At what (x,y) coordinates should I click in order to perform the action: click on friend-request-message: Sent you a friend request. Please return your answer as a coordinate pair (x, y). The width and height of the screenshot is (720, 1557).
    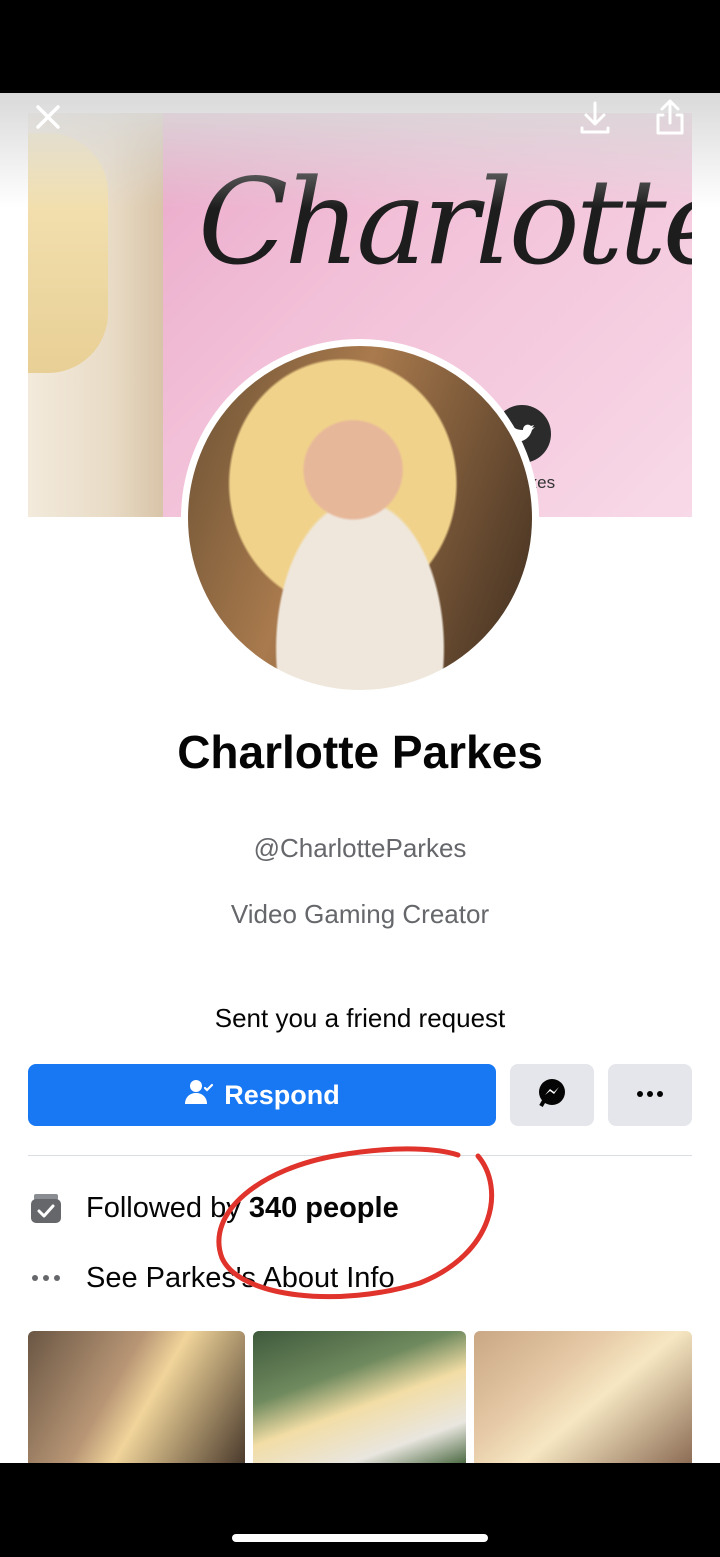
    Looking at the image, I should click on (360, 1018).